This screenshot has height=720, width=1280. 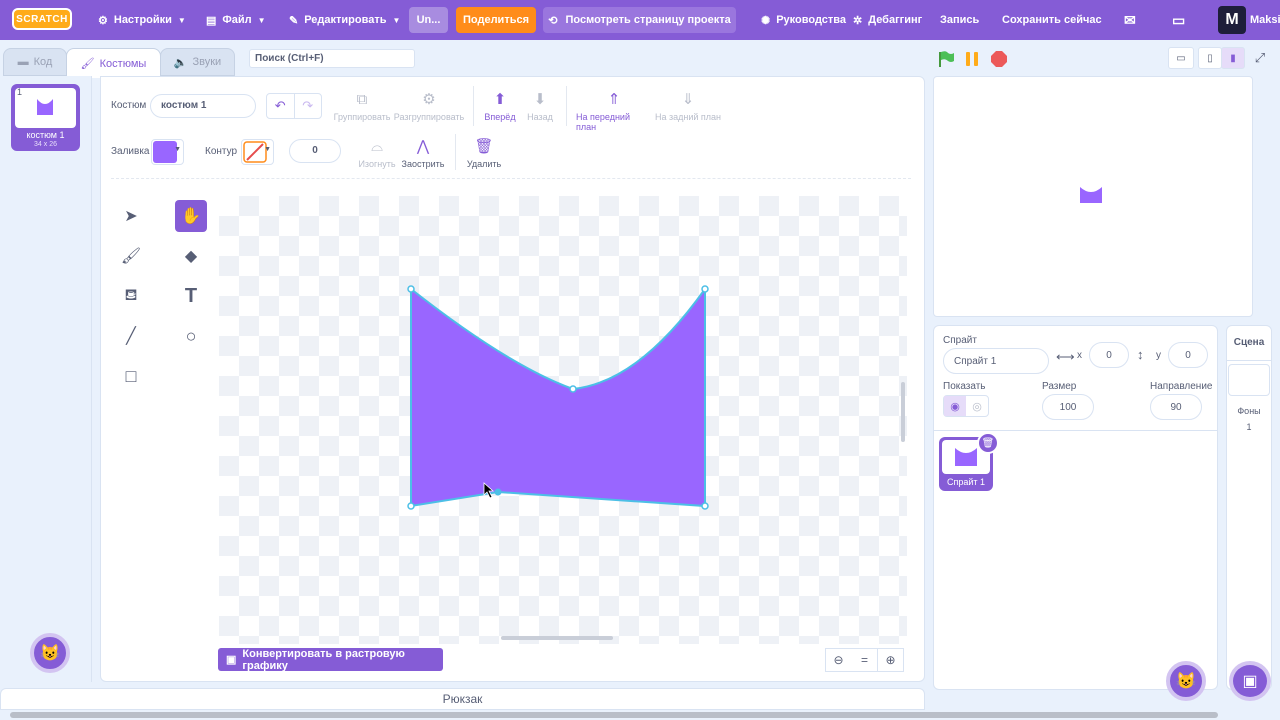 What do you see at coordinates (50, 653) in the screenshot?
I see `choose-costume-button: 😺` at bounding box center [50, 653].